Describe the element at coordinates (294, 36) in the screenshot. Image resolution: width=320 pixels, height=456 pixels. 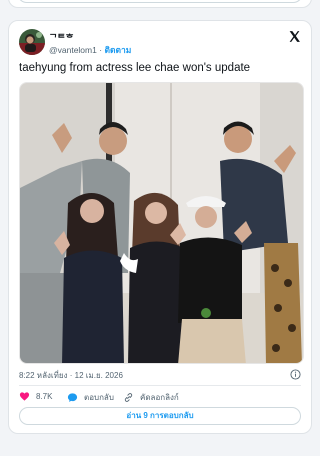
I see `x-logo-icon` at that location.